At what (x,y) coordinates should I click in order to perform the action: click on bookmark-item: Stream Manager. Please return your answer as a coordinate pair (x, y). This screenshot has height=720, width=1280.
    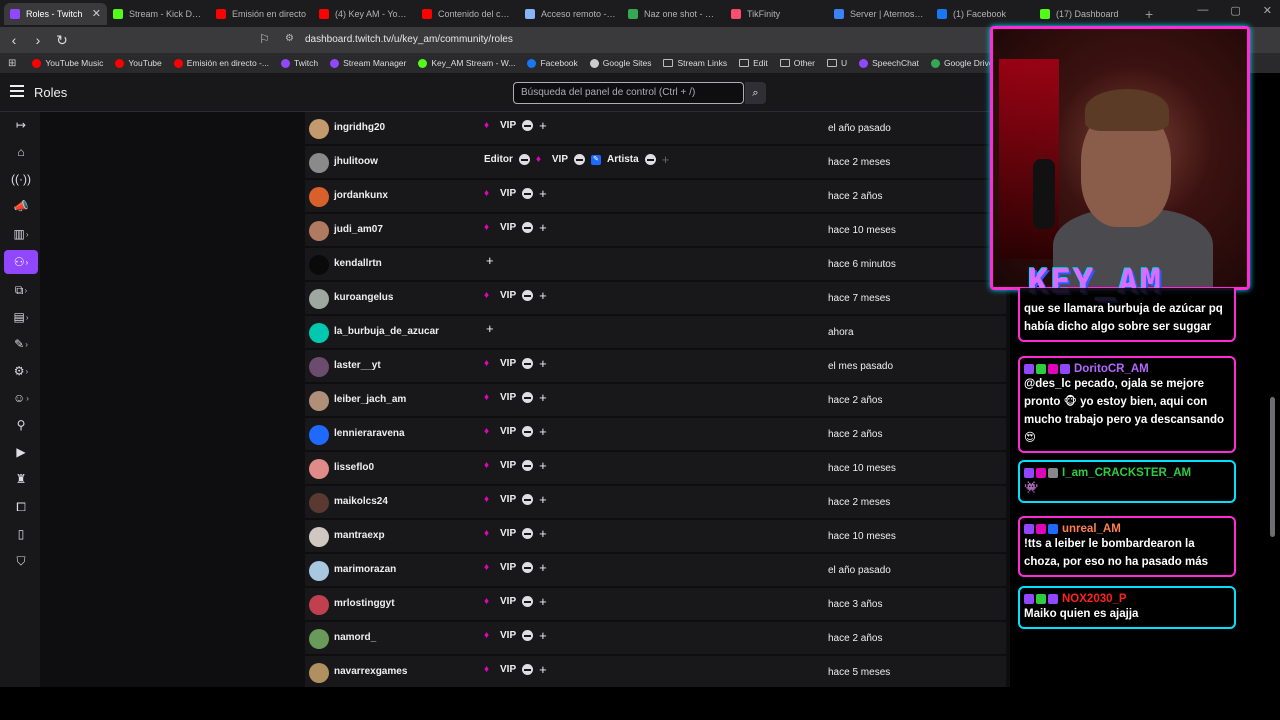
    Looking at the image, I should click on (368, 63).